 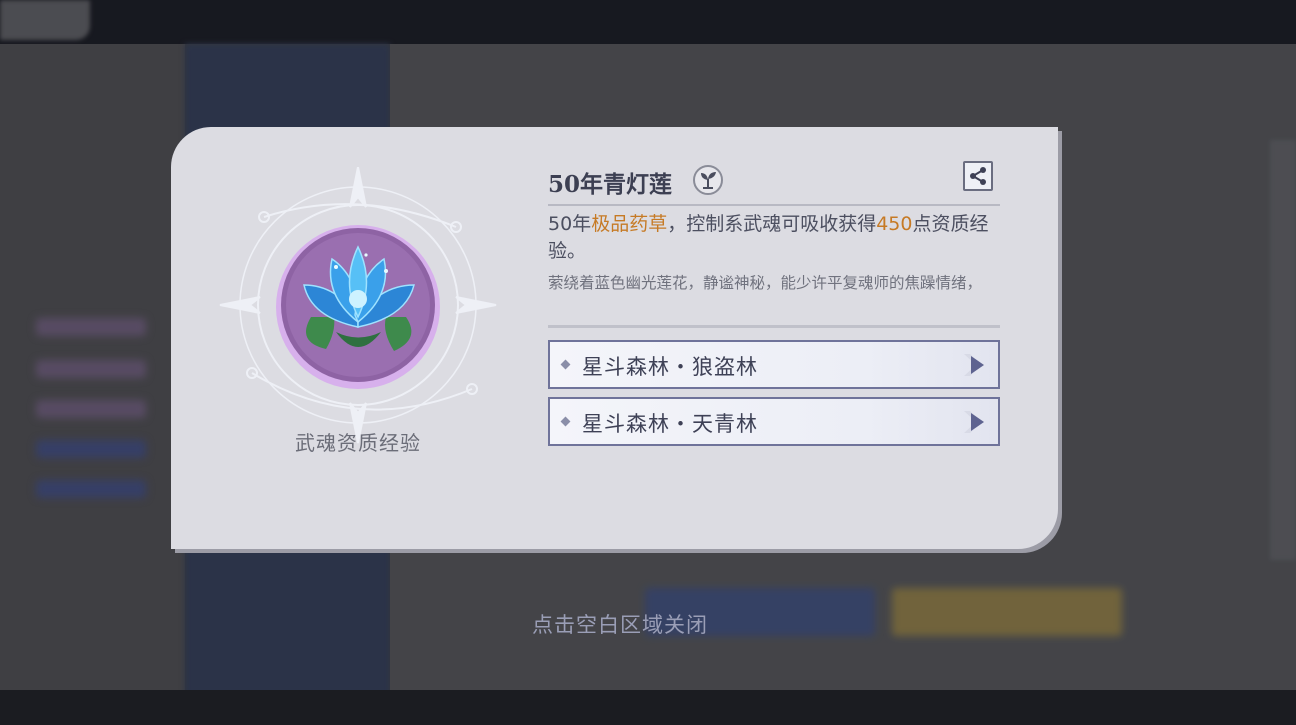 What do you see at coordinates (670, 424) in the screenshot?
I see `location-label: 星斗森林・天青林` at bounding box center [670, 424].